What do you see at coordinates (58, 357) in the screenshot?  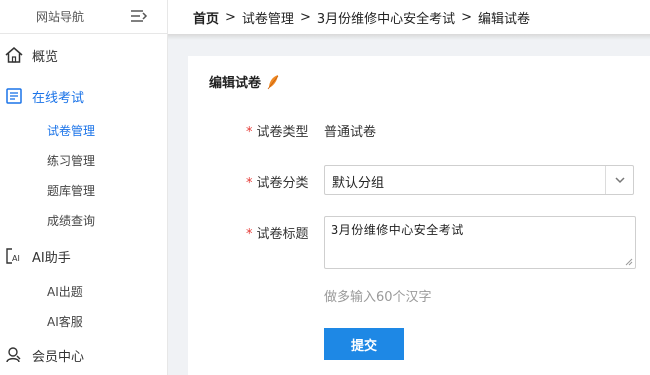 I see `sidebar-item-label: 会员中心` at bounding box center [58, 357].